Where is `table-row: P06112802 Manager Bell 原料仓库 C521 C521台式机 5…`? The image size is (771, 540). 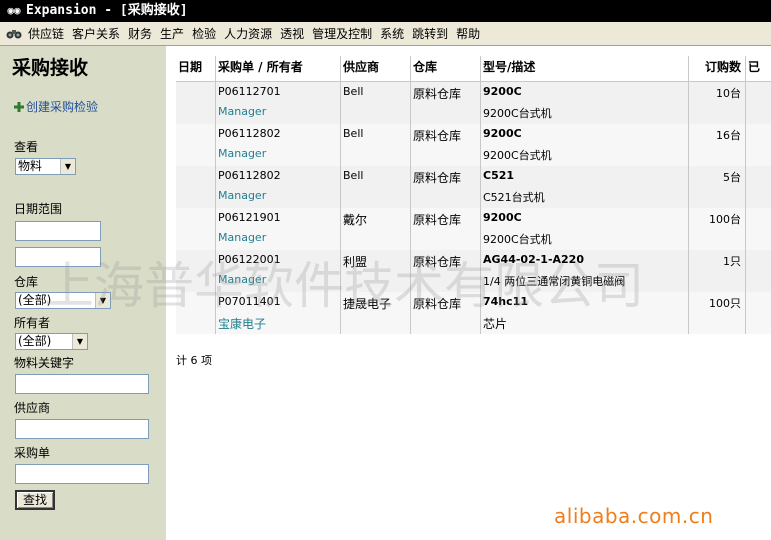
table-row: P06112802 Manager Bell 原料仓库 C521 C521台式机 5… is located at coordinates (473, 187).